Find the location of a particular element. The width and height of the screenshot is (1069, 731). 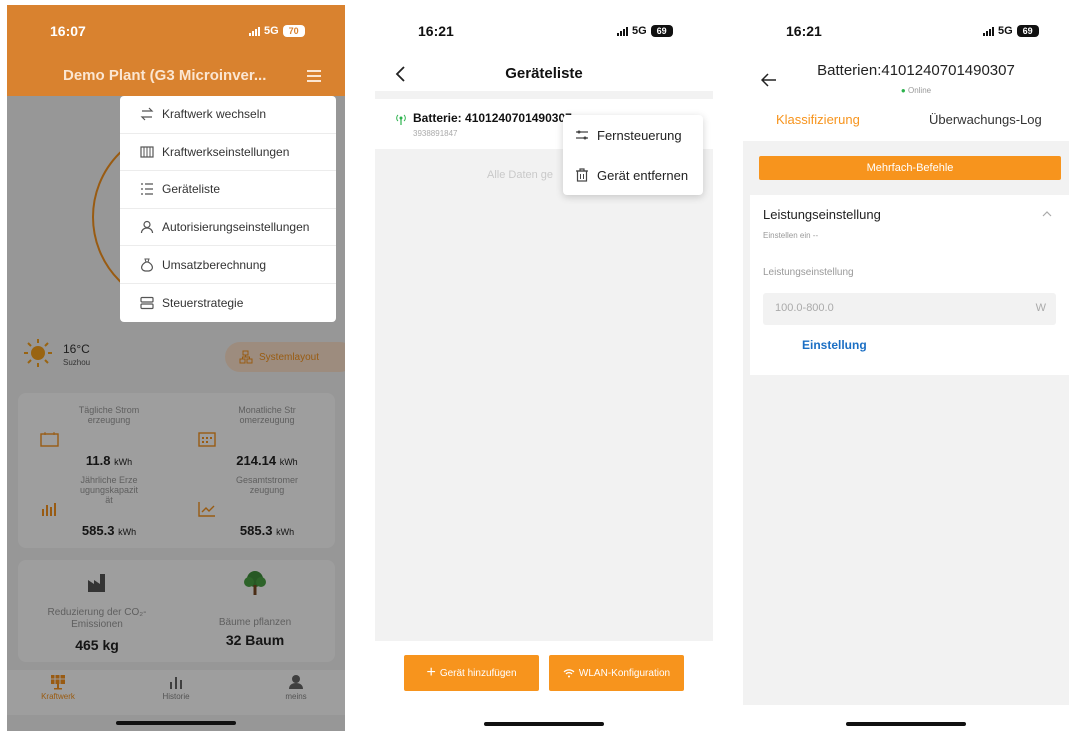

menu-item-revenue: Umsatzberechnung is located at coordinates (228, 265).